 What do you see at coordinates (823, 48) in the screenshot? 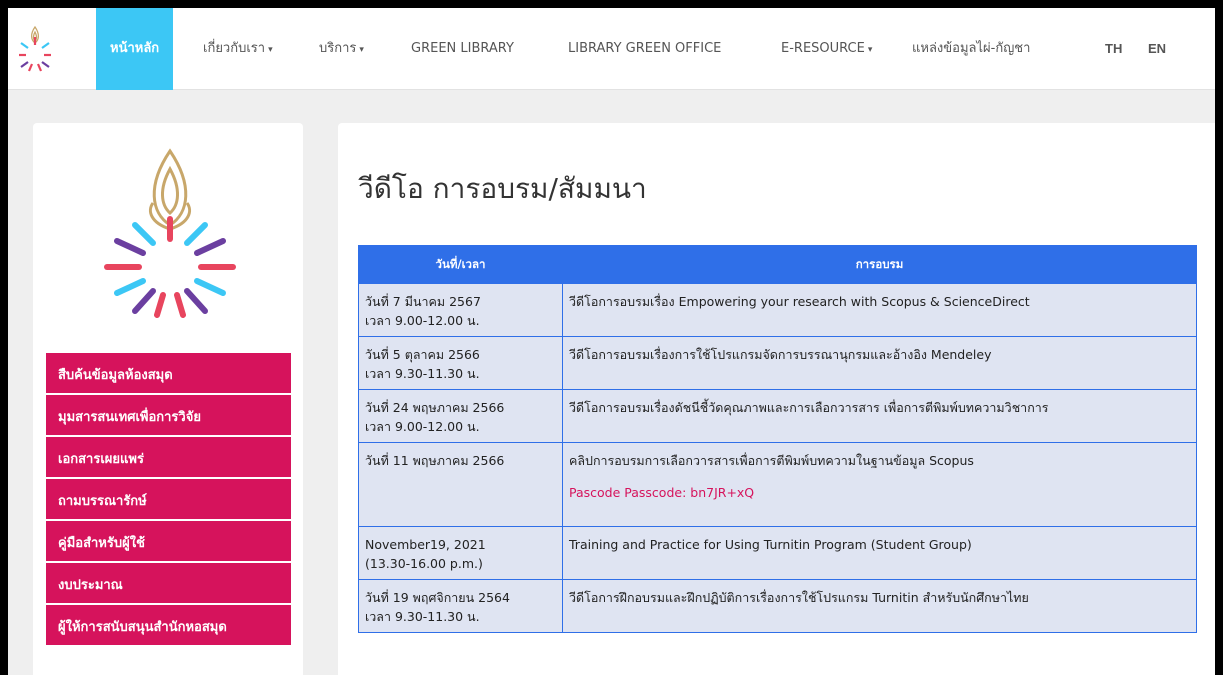
I see `nav-e-resource-label: E-RESOURCE` at bounding box center [823, 48].